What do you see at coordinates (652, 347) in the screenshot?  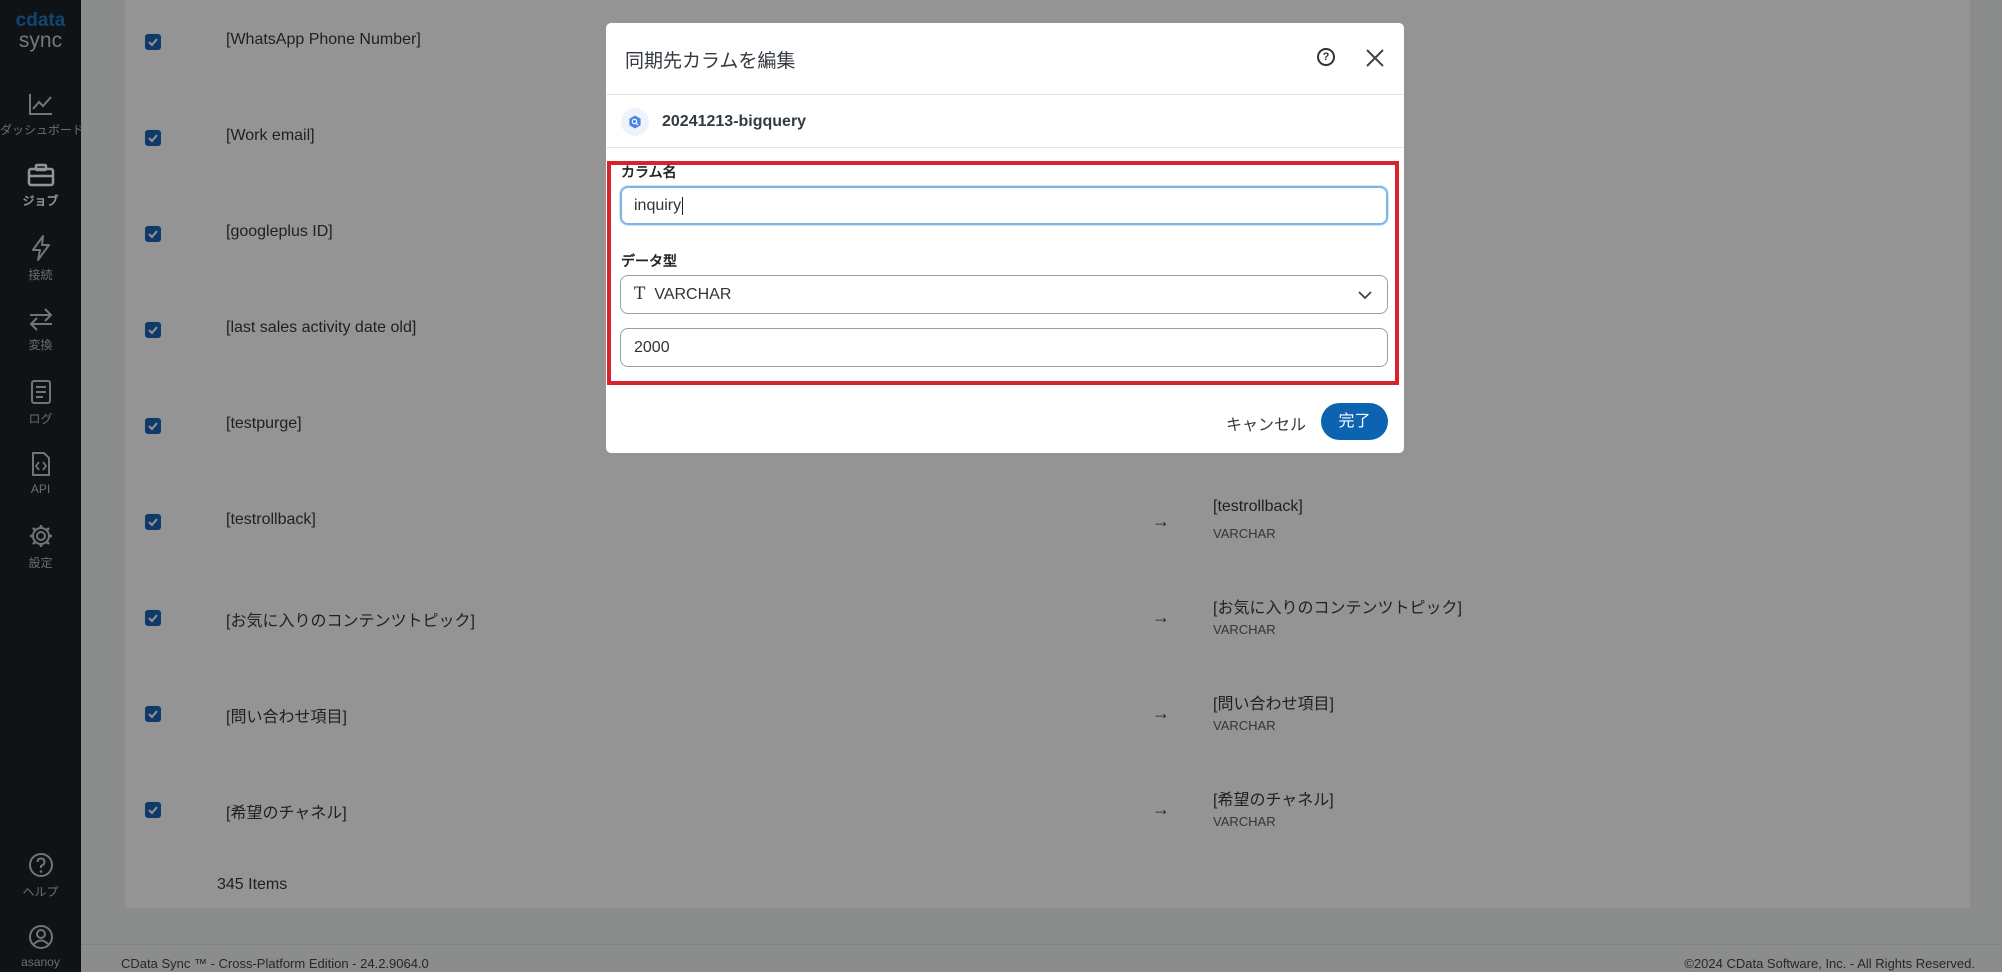 I see `length-value: 2000` at bounding box center [652, 347].